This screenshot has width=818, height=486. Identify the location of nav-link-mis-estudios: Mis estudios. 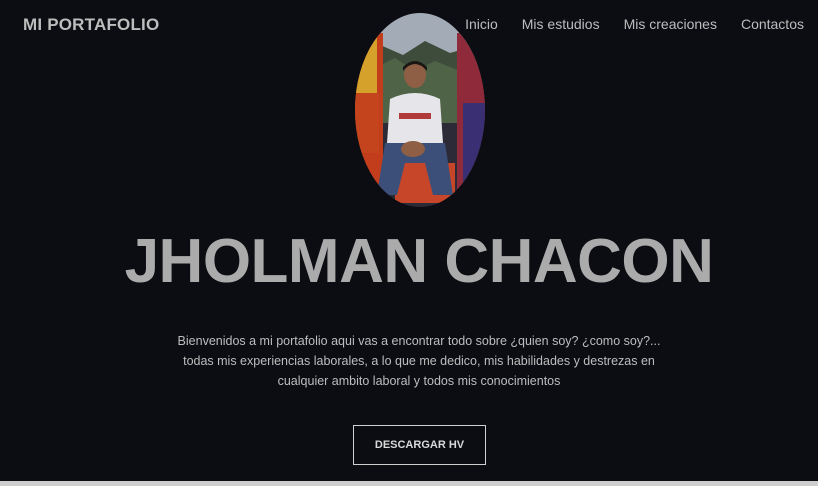
(561, 24).